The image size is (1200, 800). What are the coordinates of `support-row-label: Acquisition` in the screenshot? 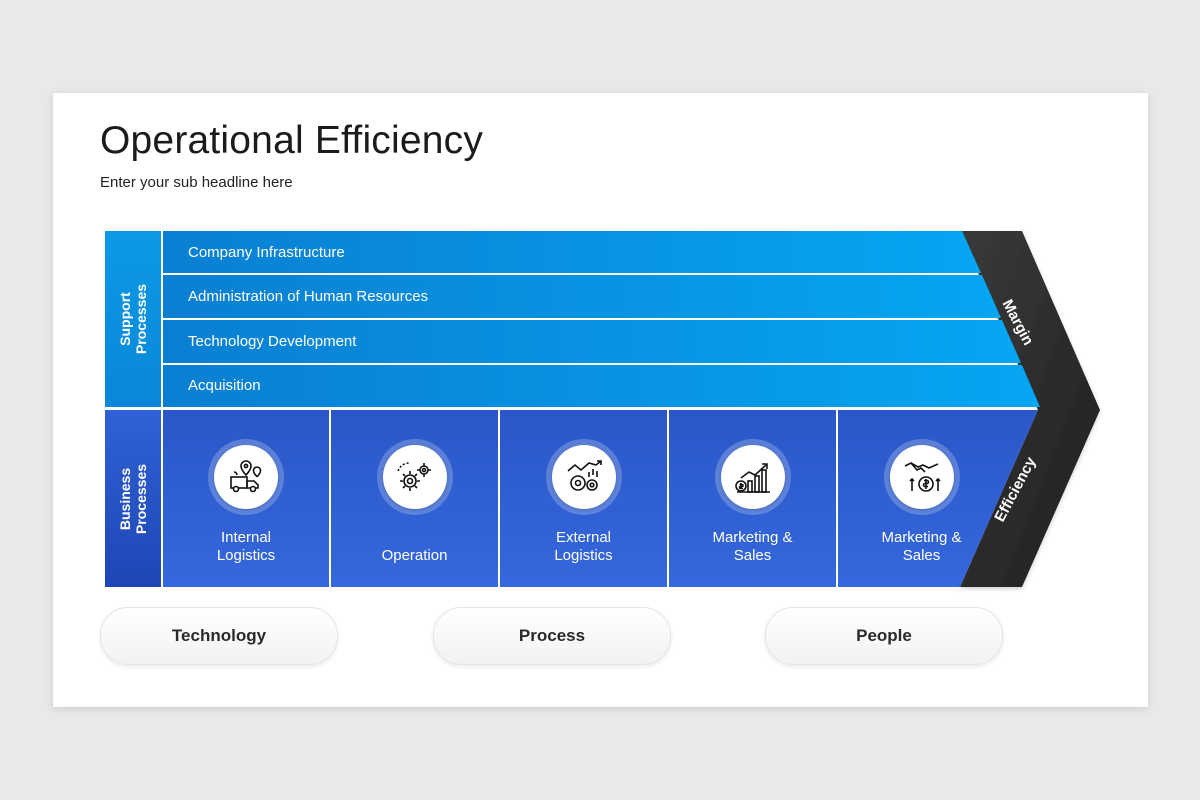 It's located at (224, 385).